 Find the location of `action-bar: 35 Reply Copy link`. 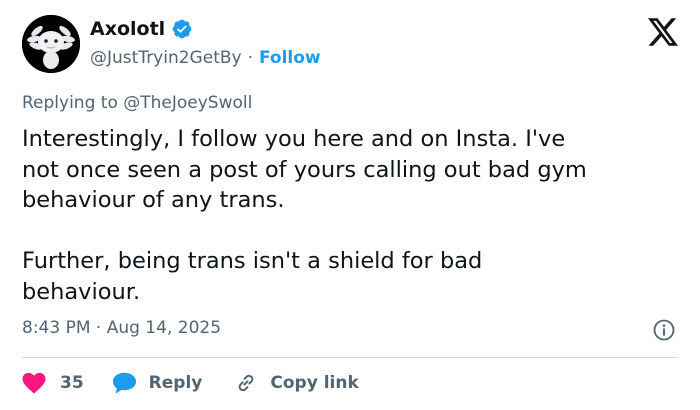

action-bar: 35 Reply Copy link is located at coordinates (190, 383).